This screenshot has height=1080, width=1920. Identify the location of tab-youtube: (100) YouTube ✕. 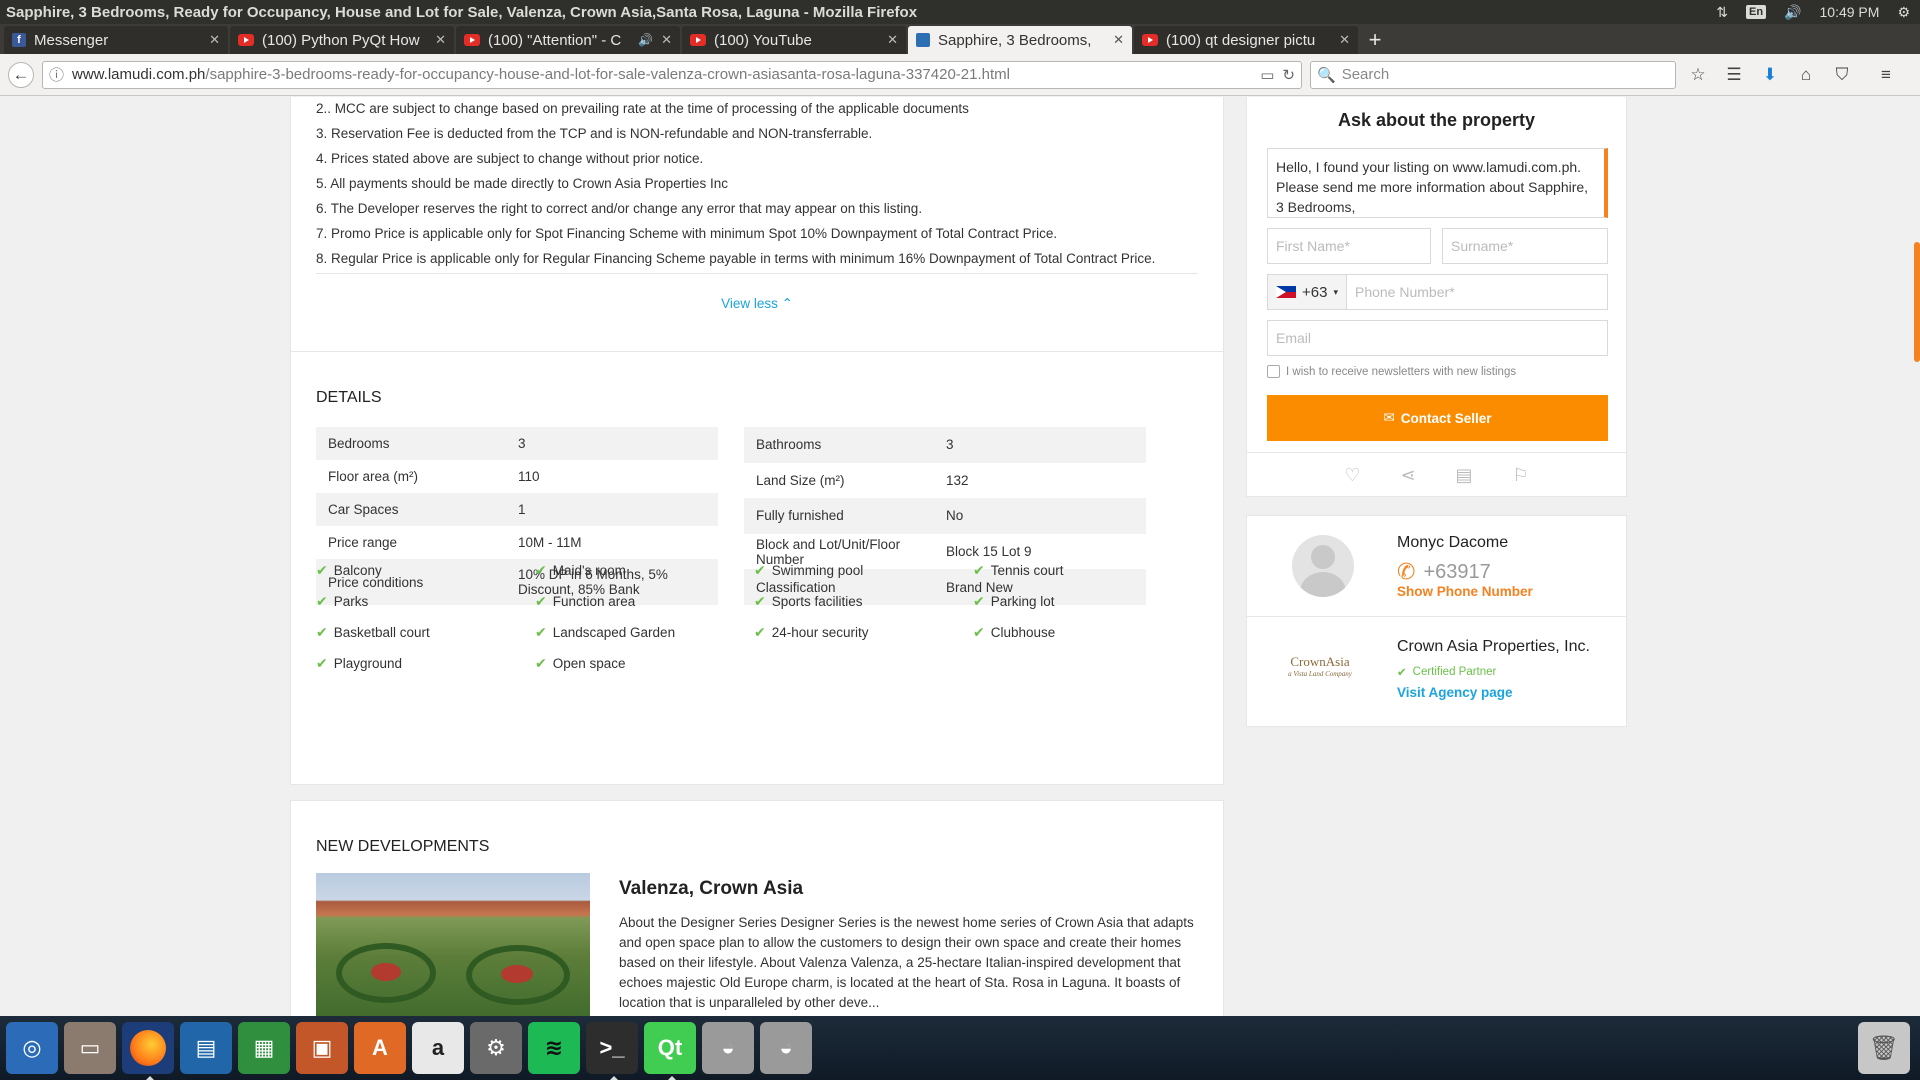
(794, 40).